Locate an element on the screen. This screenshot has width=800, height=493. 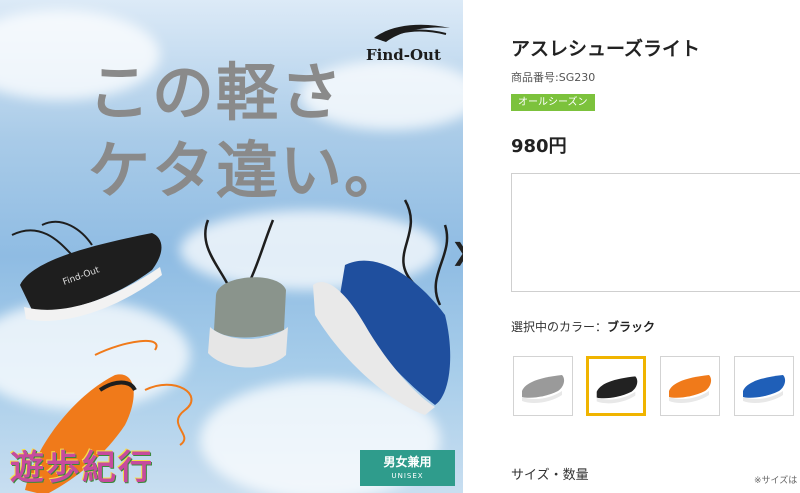
color-swatch-orange is located at coordinates (690, 386).